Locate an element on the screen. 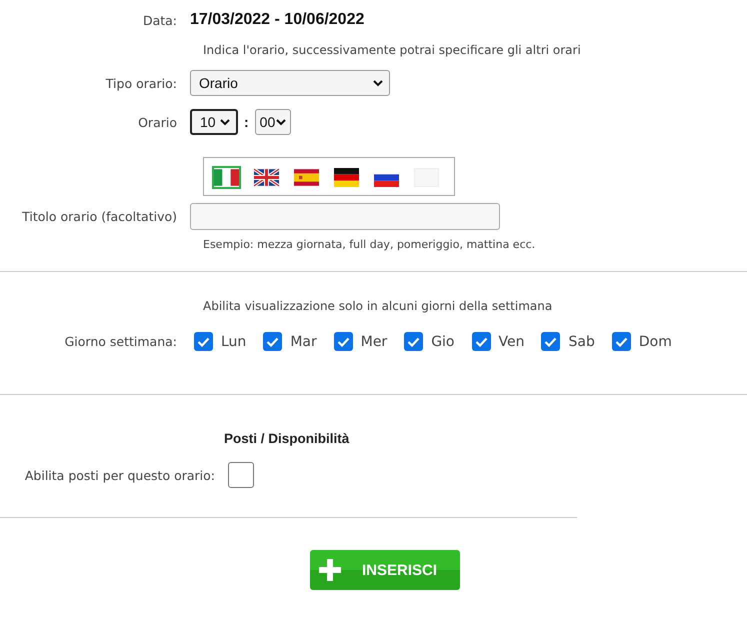  date-range: 17/03/2022 - 10/06/2022 is located at coordinates (277, 20).